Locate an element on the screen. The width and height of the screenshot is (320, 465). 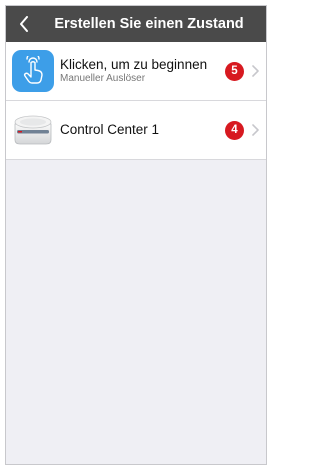
control-center-device-icon is located at coordinates (33, 130).